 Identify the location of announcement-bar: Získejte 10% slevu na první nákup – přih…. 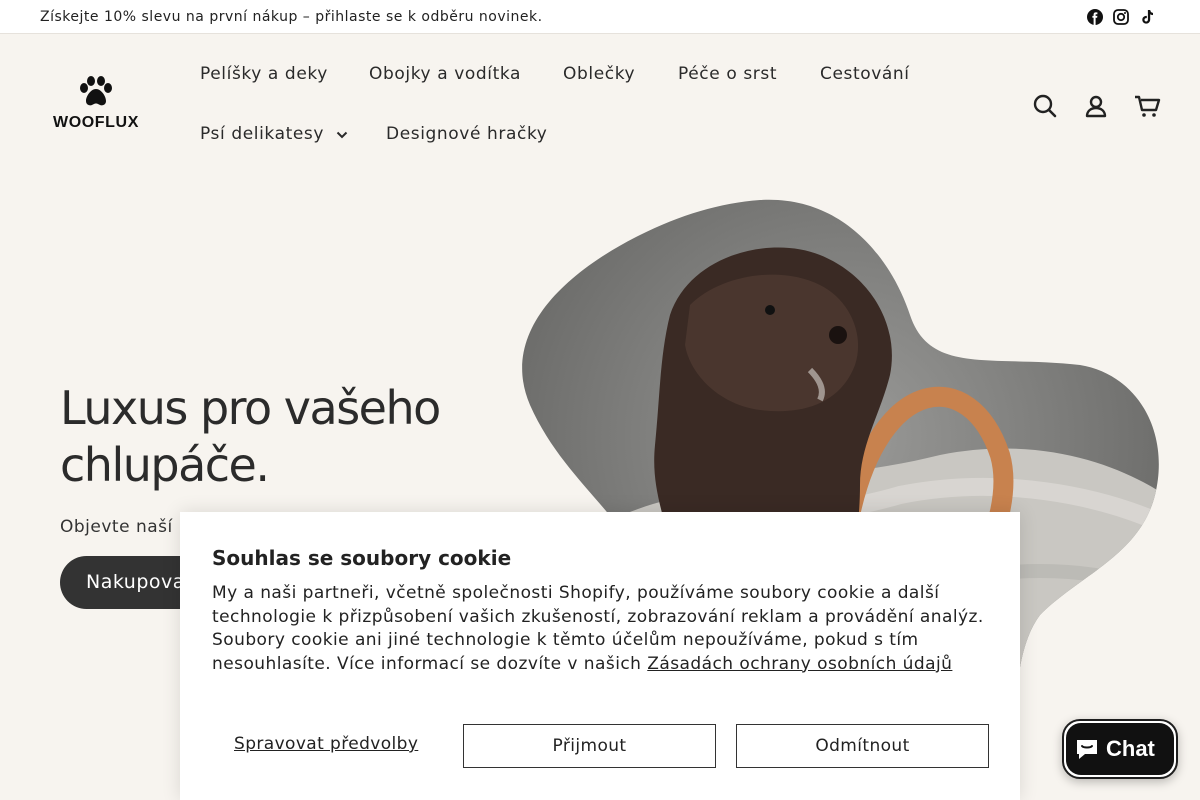
(600, 17).